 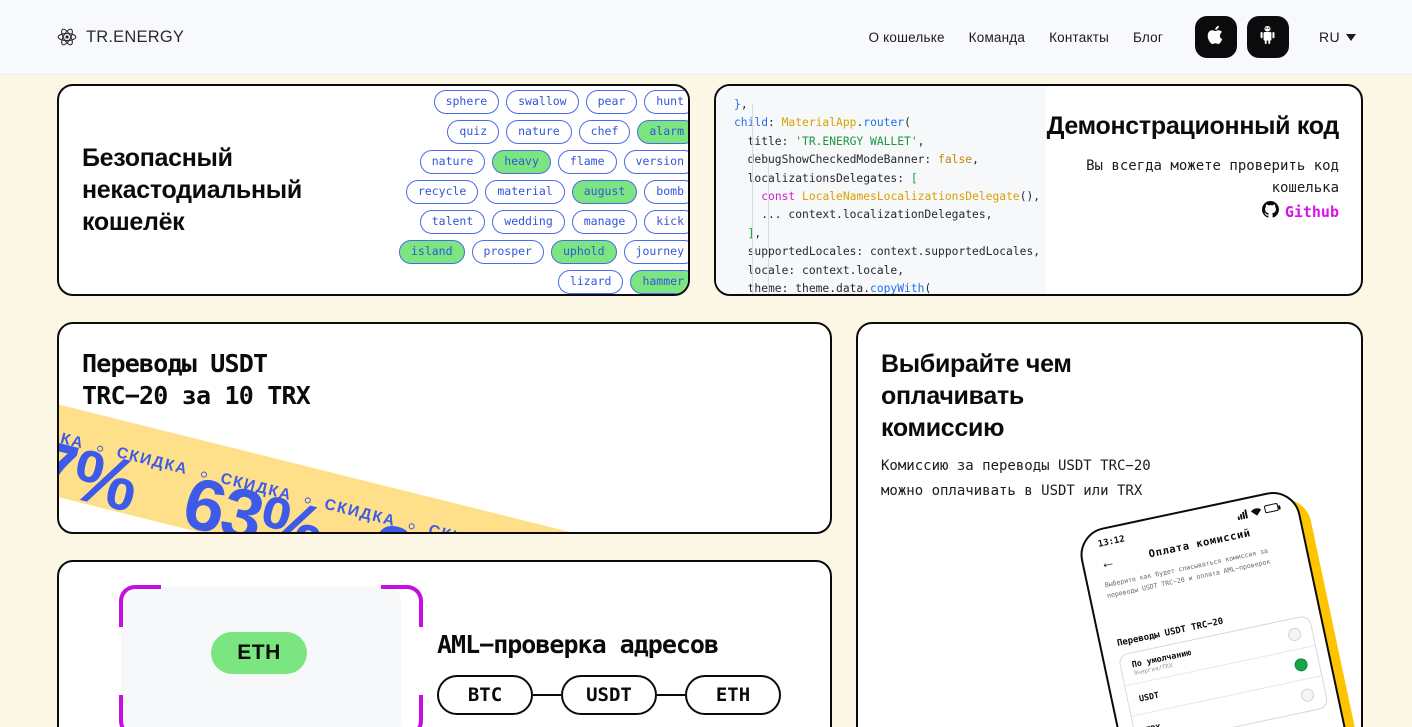 I want to click on seed-word-chip: sphere, so click(x=466, y=102).